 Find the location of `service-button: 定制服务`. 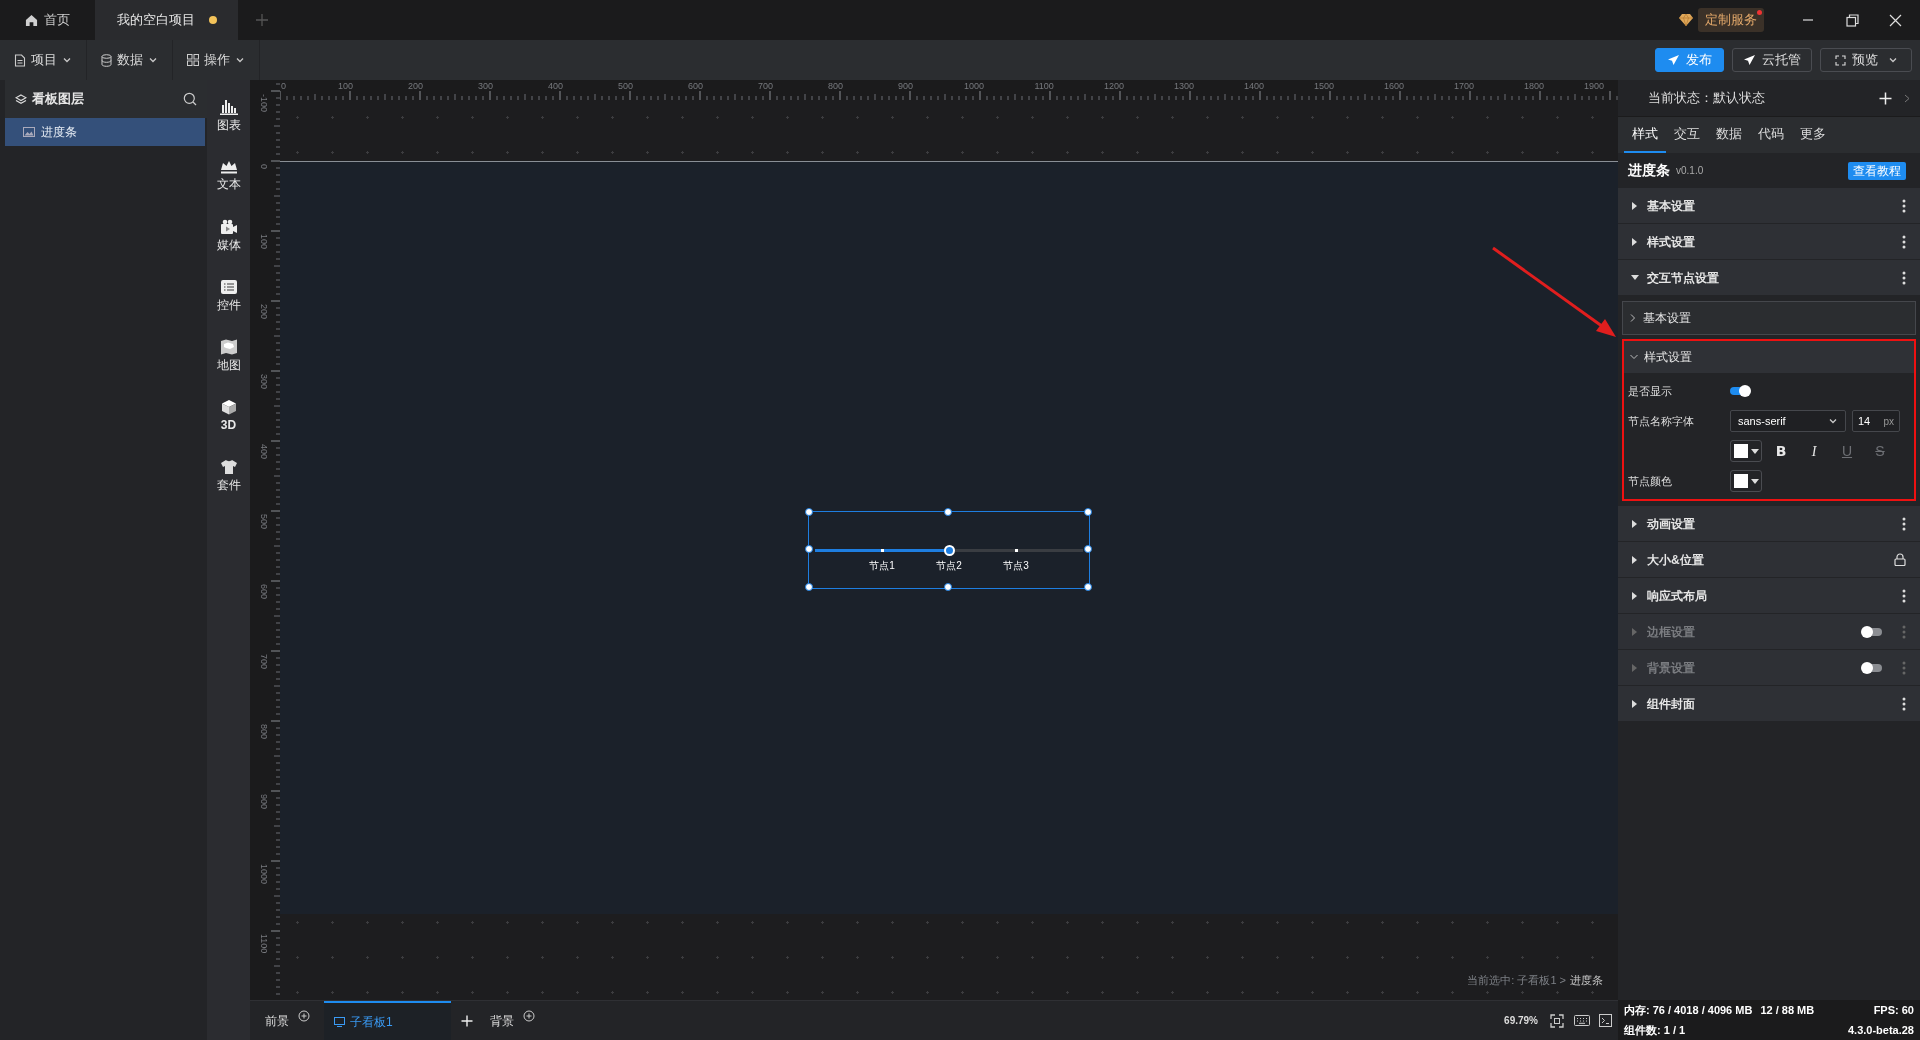

service-button: 定制服务 is located at coordinates (1731, 20).